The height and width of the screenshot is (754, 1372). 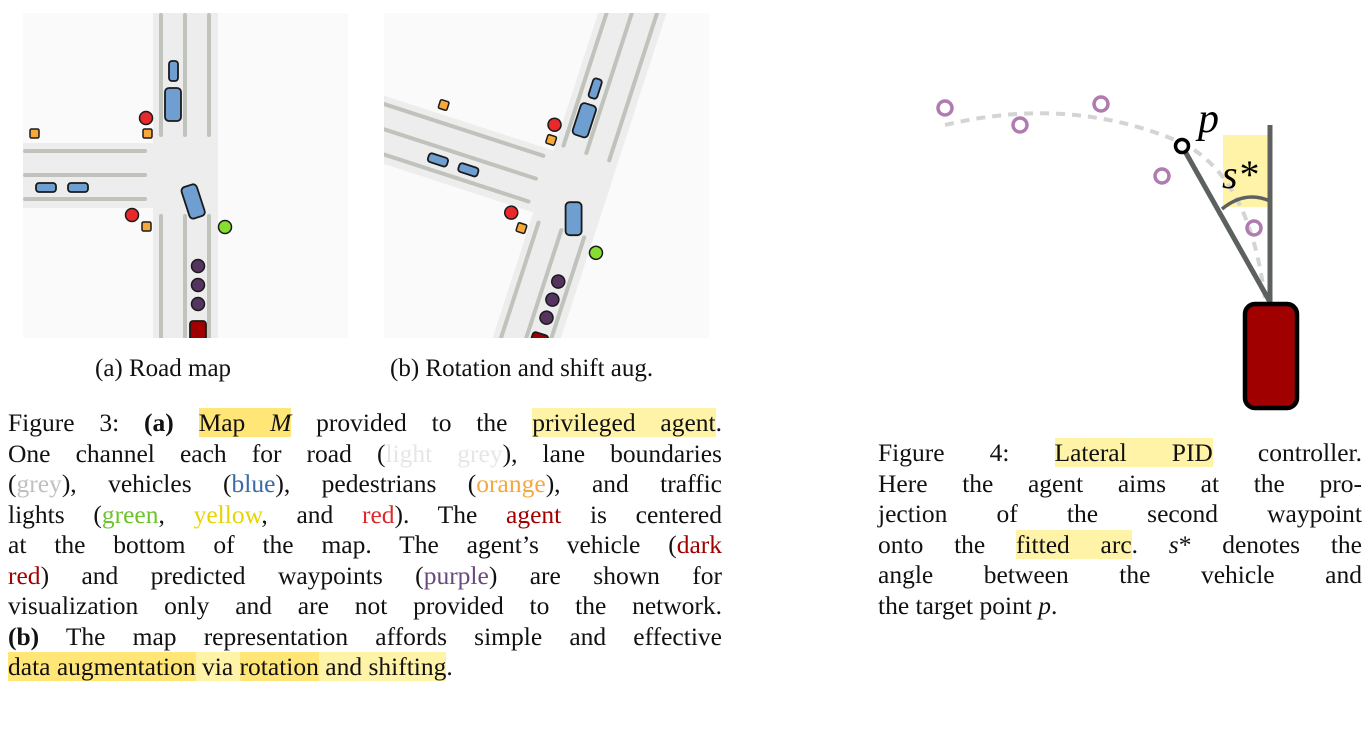 What do you see at coordinates (12, 483) in the screenshot?
I see `caption-text: (` at bounding box center [12, 483].